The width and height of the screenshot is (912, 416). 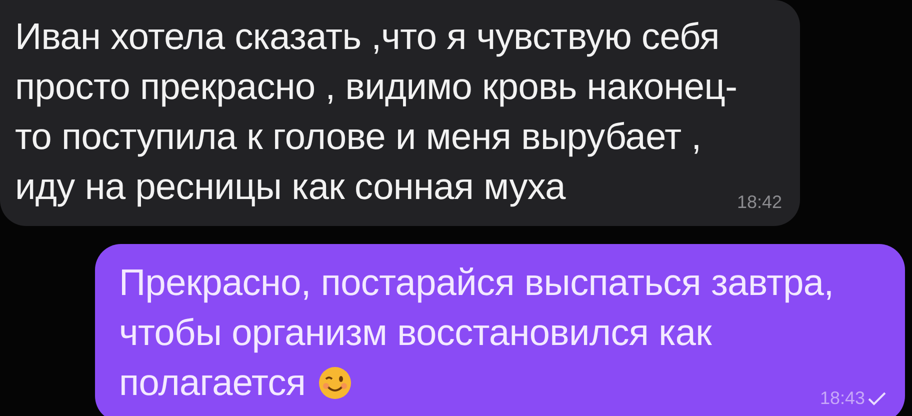 I want to click on message-text: Иван хотела сказать ,что я чувствую себя, so click(x=367, y=37).